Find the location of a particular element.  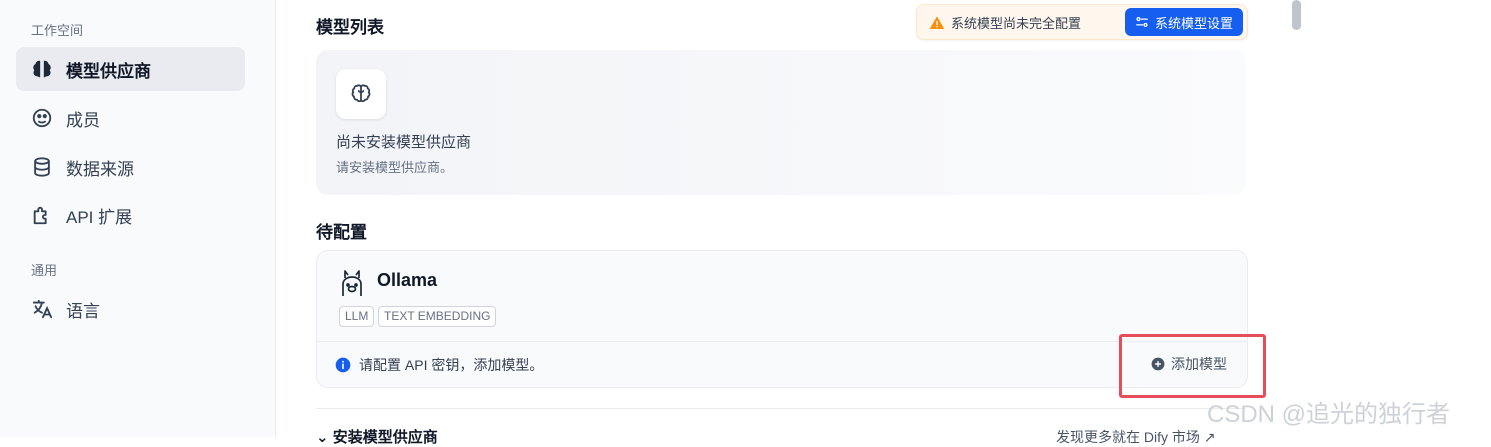

members-icon is located at coordinates (42, 118).